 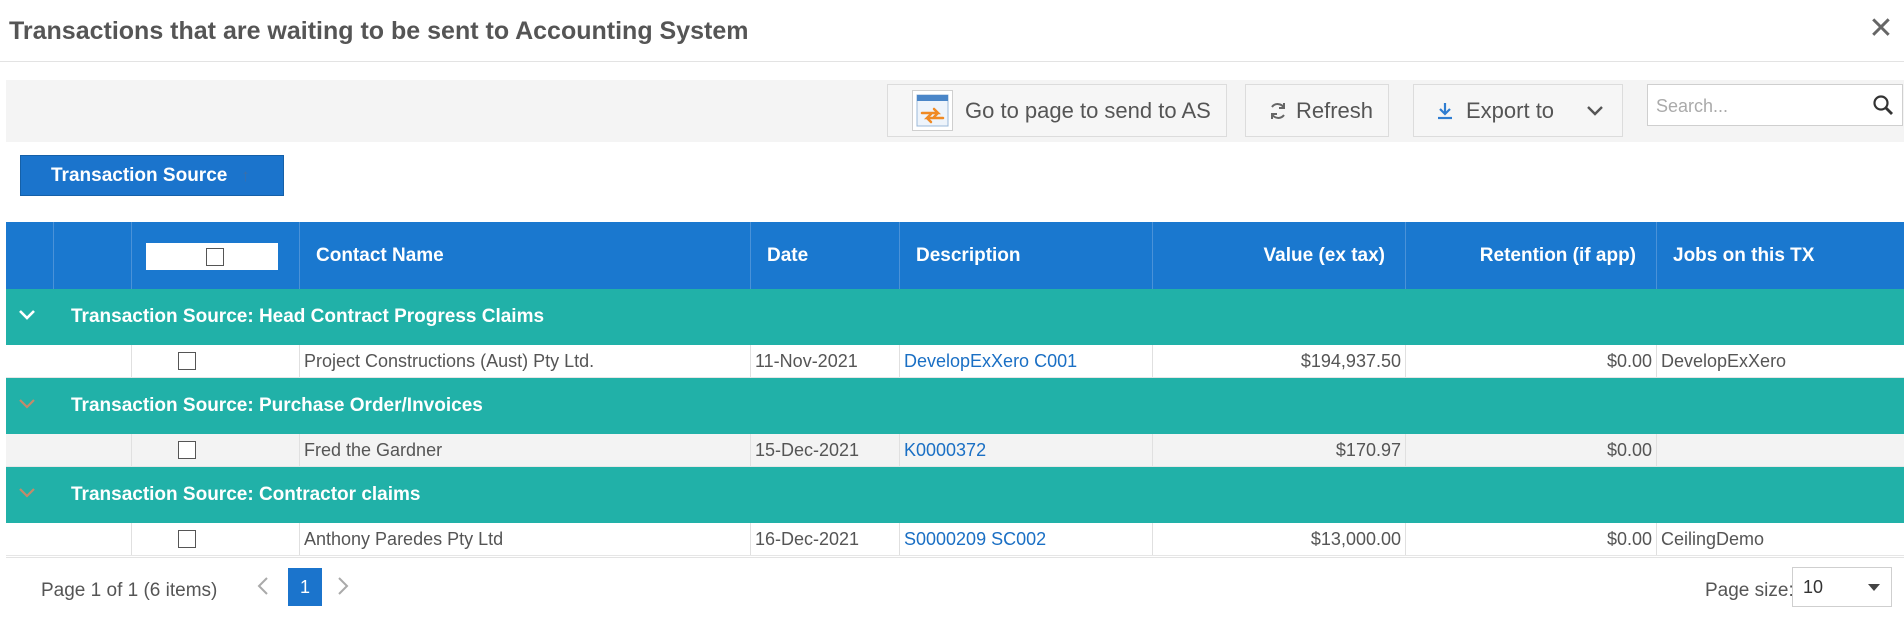 I want to click on group-by-chip: Transaction Source ↑, so click(x=152, y=175).